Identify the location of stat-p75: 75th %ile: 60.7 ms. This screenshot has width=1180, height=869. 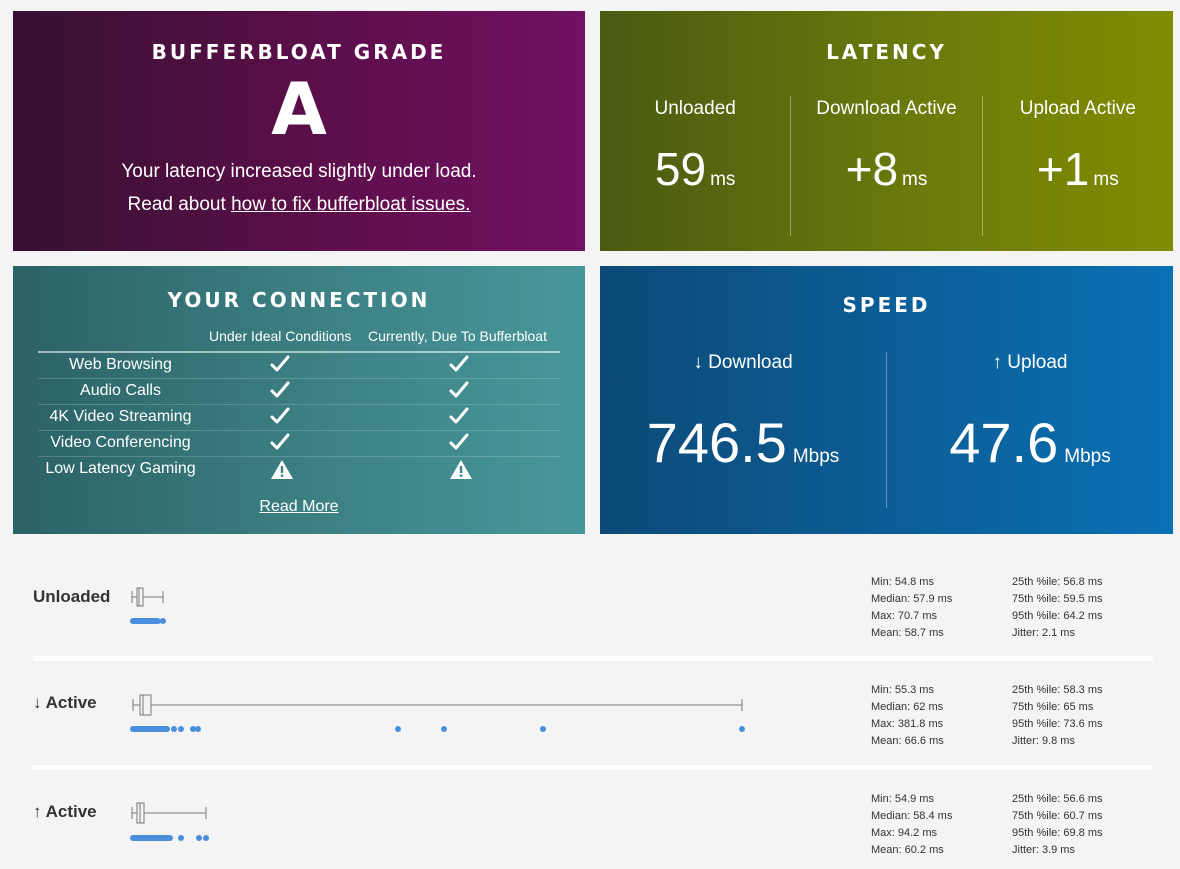
(1057, 816).